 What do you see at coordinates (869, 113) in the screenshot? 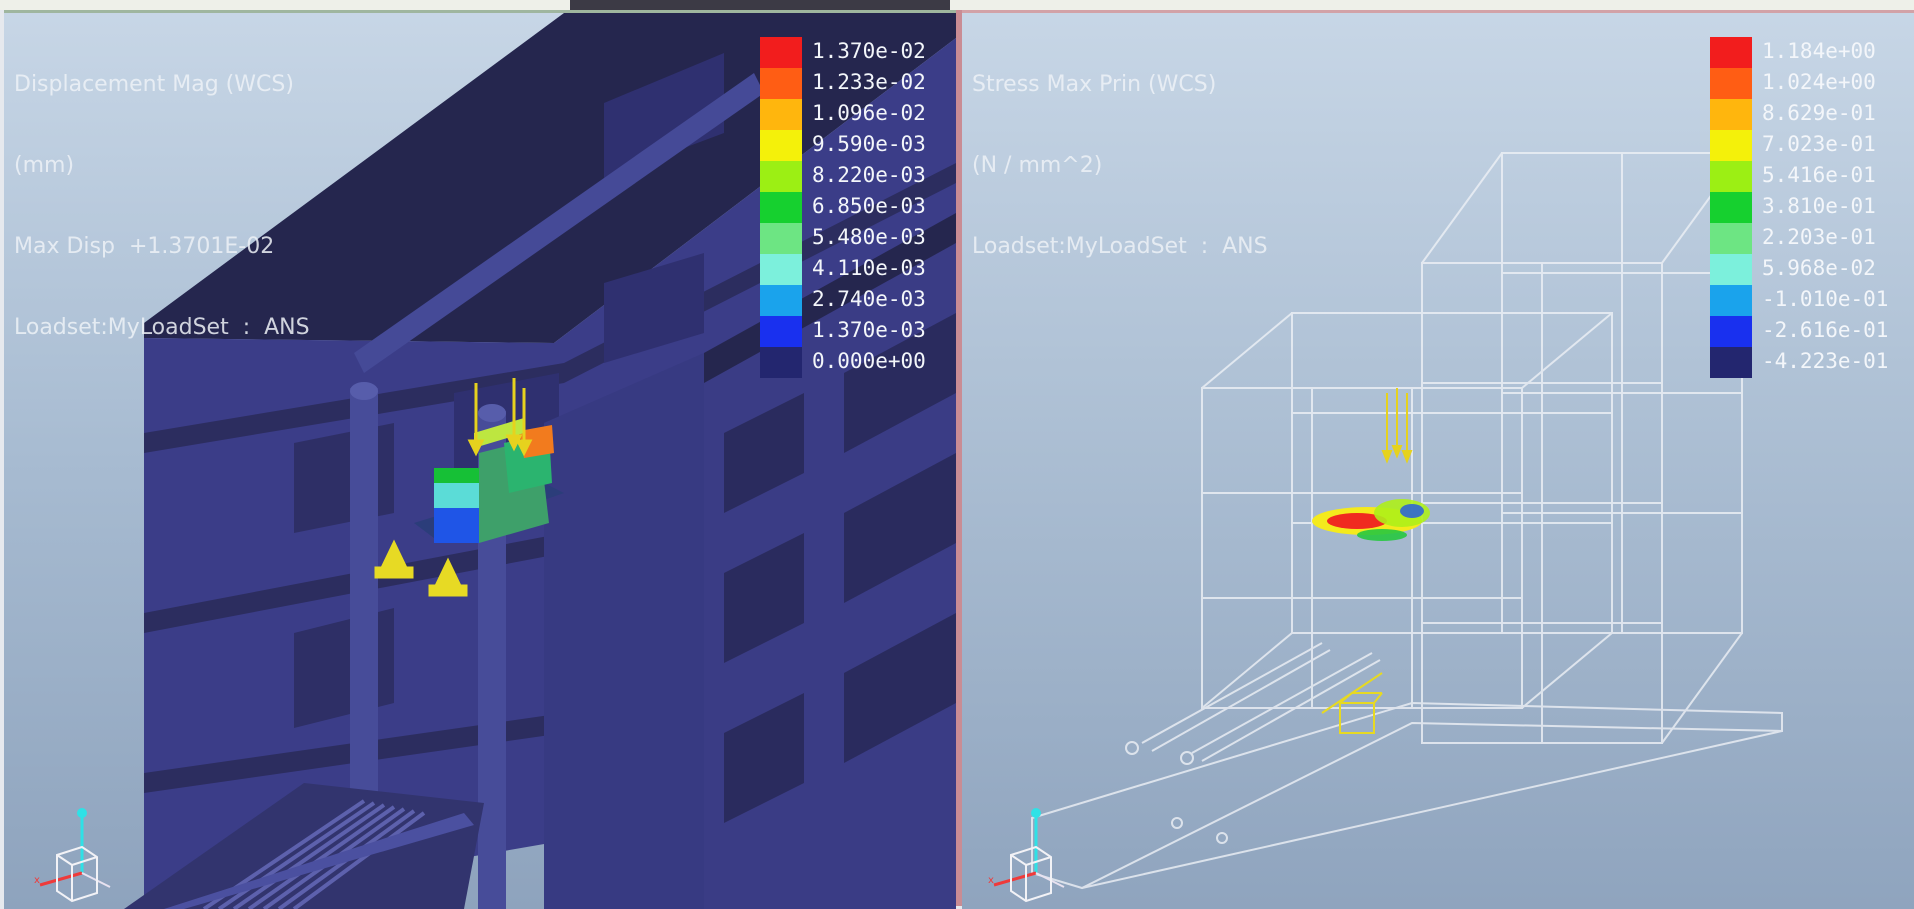
I see `legend-label: 1.096e-02` at bounding box center [869, 113].